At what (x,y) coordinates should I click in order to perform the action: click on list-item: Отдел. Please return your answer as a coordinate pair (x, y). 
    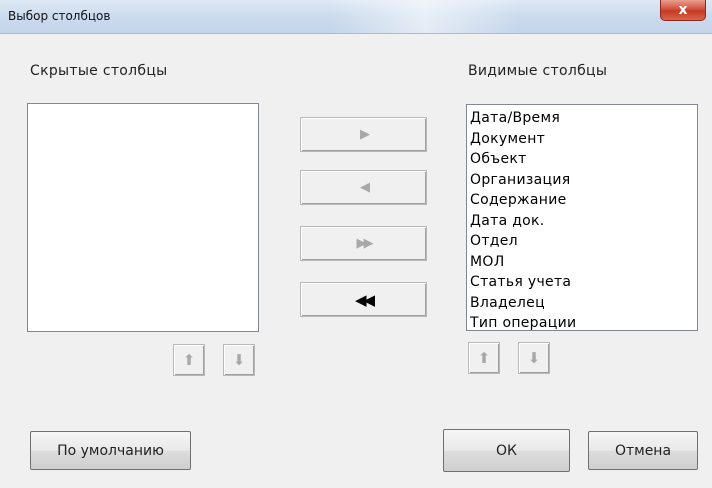
    Looking at the image, I should click on (583, 241).